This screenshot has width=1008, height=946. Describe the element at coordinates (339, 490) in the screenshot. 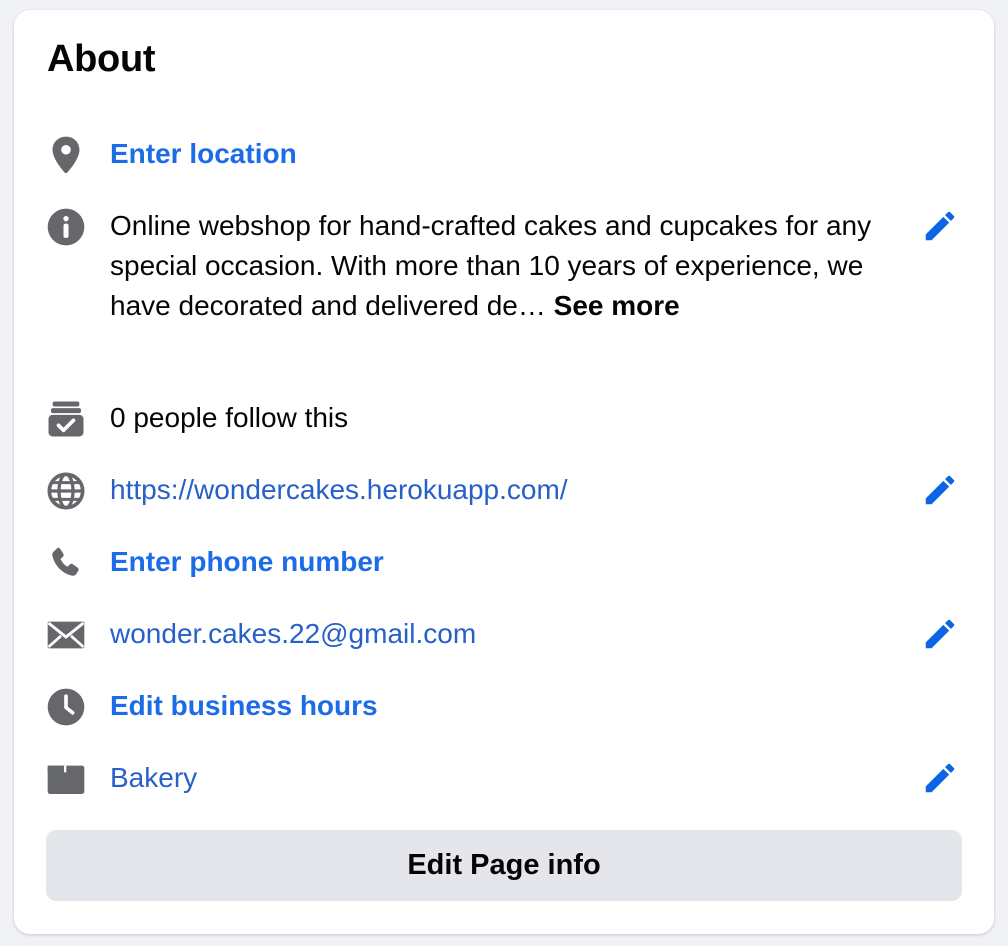

I see `website-link: https://wondercakes.herokuapp.com/` at that location.